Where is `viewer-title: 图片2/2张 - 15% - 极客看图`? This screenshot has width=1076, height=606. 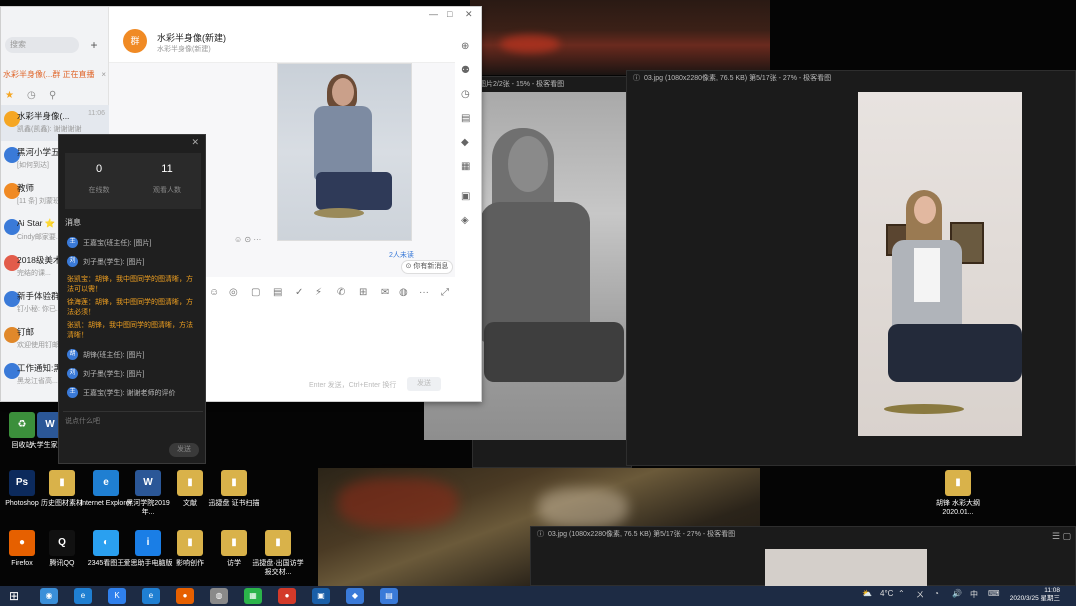
viewer-title: 图片2/2张 - 15% - 极客看图 is located at coordinates (522, 84).